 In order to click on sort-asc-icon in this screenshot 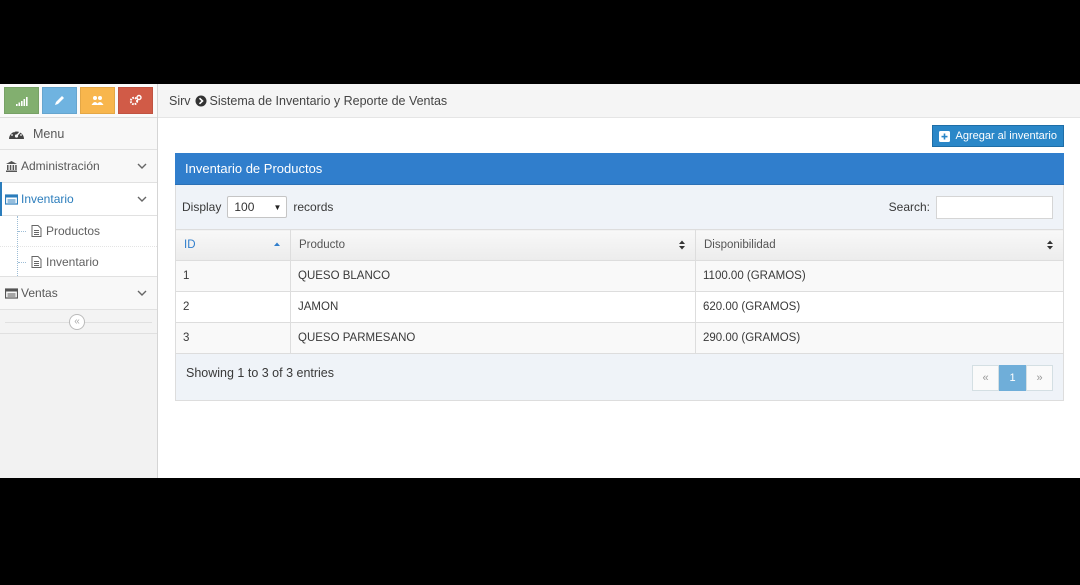, I will do `click(277, 244)`.